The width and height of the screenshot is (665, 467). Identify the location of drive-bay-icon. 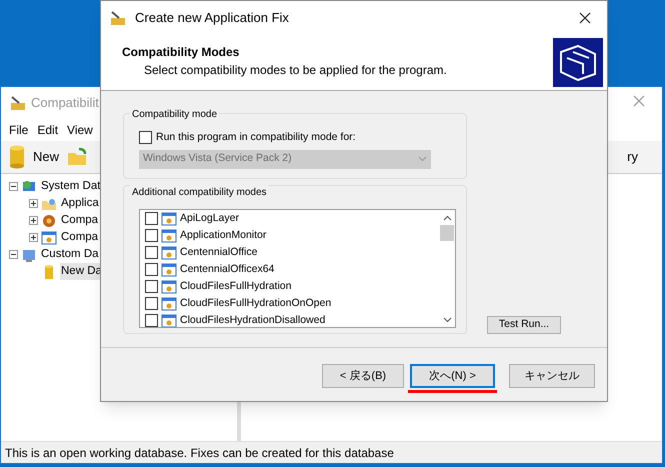
(578, 62).